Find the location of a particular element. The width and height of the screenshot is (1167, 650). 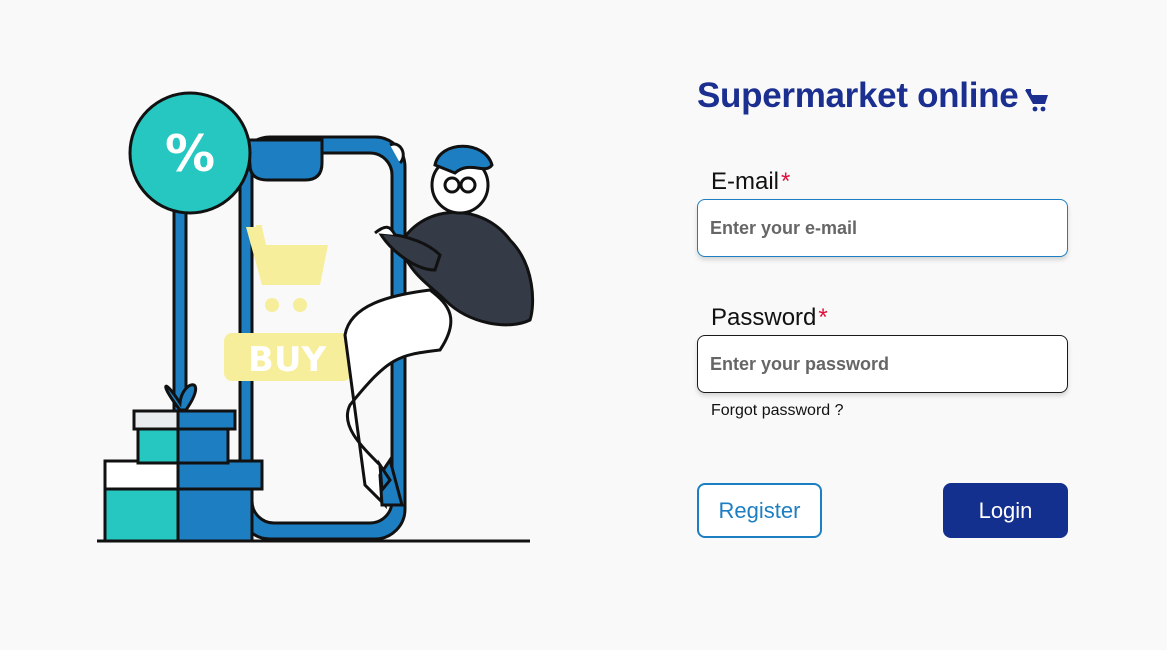

percent-badge-icon: % is located at coordinates (190, 153).